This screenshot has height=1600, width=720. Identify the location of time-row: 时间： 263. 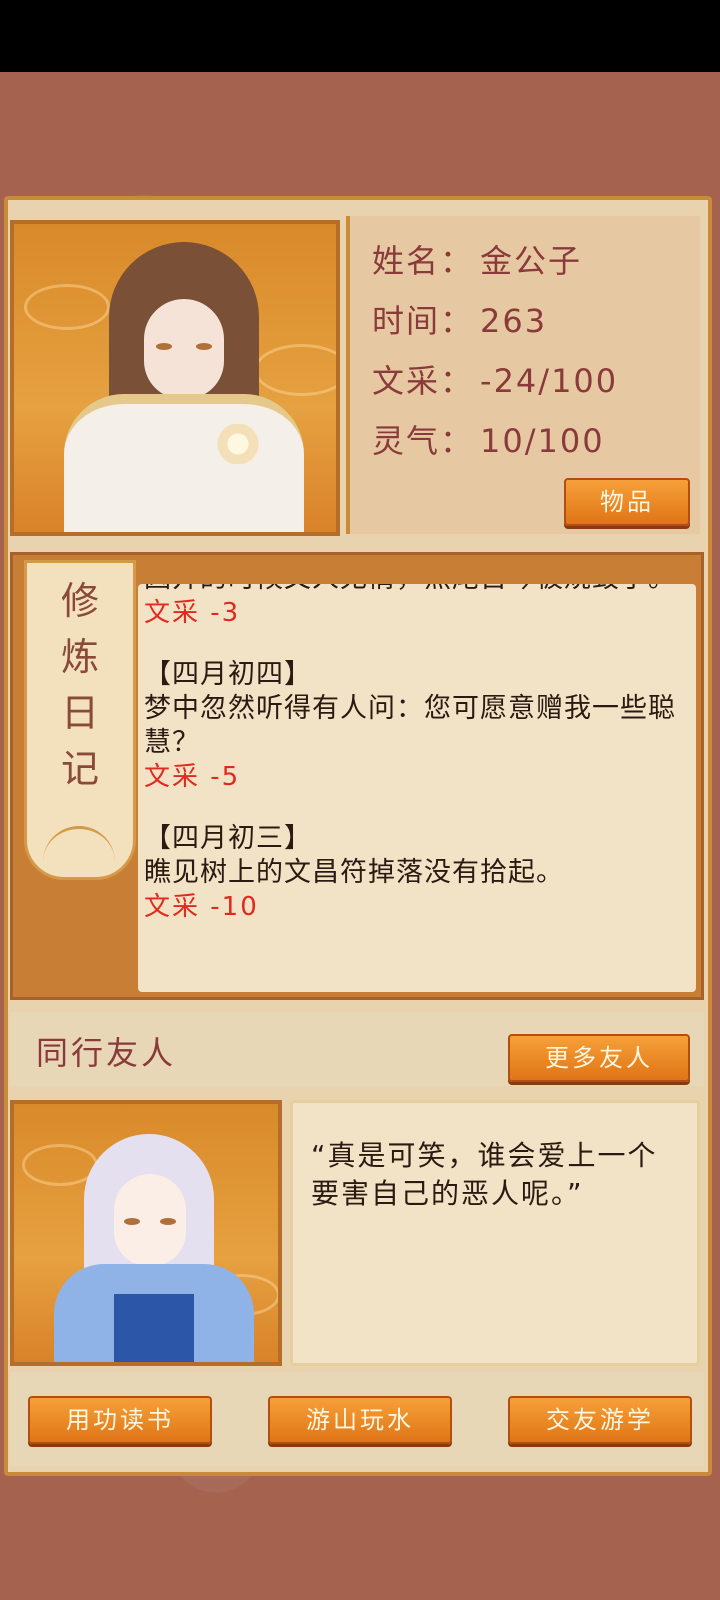
(459, 319).